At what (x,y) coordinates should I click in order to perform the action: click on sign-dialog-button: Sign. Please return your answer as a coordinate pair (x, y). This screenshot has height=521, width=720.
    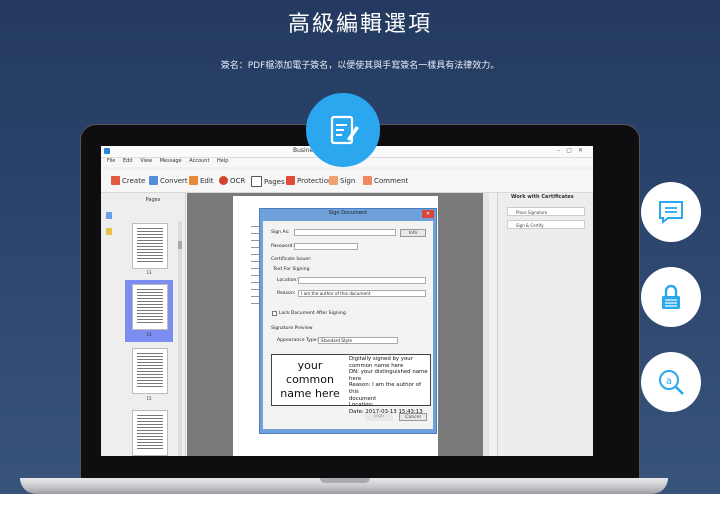
    Looking at the image, I should click on (379, 417).